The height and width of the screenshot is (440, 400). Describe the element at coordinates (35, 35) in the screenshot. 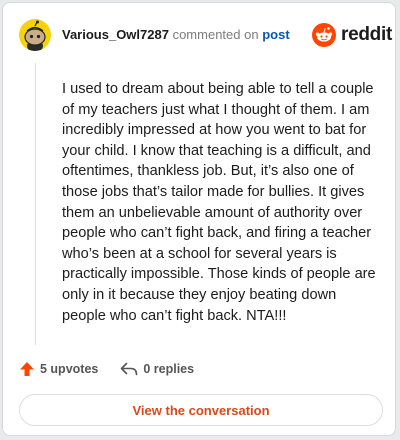

I see `user-avatar` at that location.